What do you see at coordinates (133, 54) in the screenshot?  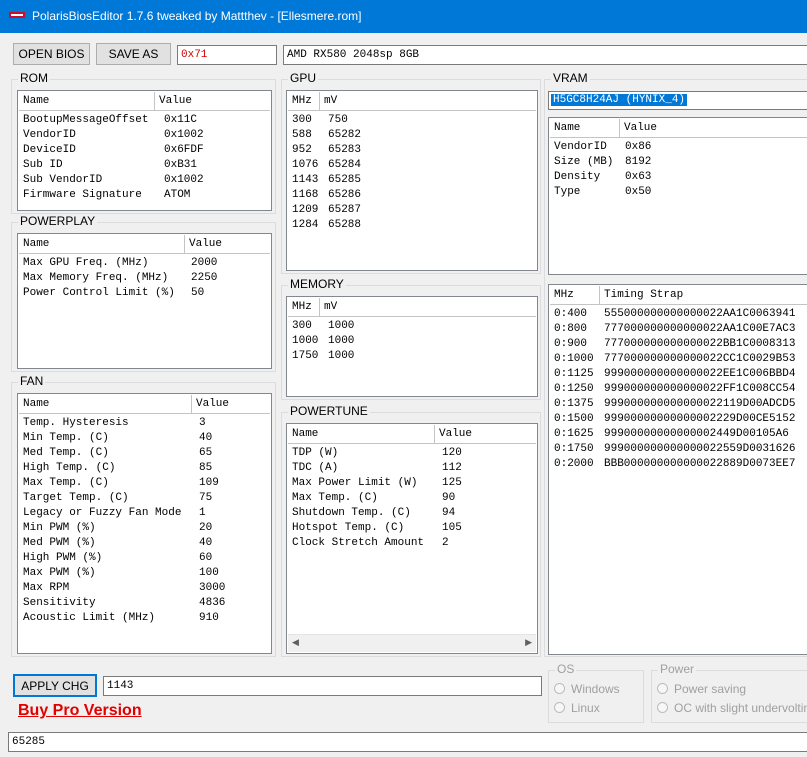 I see `save-as-button: SAVE AS` at bounding box center [133, 54].